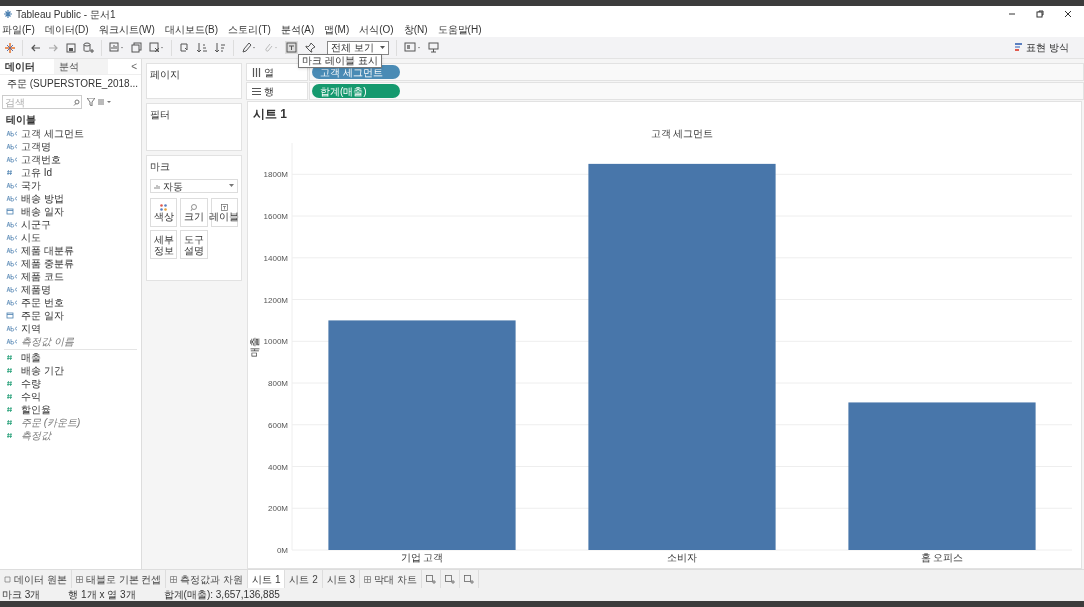 The image size is (1084, 607). Describe the element at coordinates (376, 29) in the screenshot. I see `menu-item: 서식(O)` at that location.